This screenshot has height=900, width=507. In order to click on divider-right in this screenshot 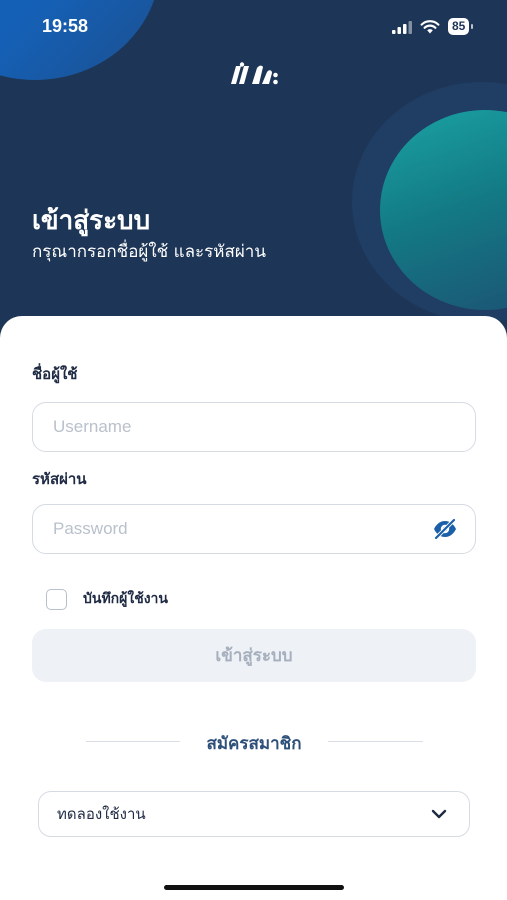, I will do `click(375, 741)`.